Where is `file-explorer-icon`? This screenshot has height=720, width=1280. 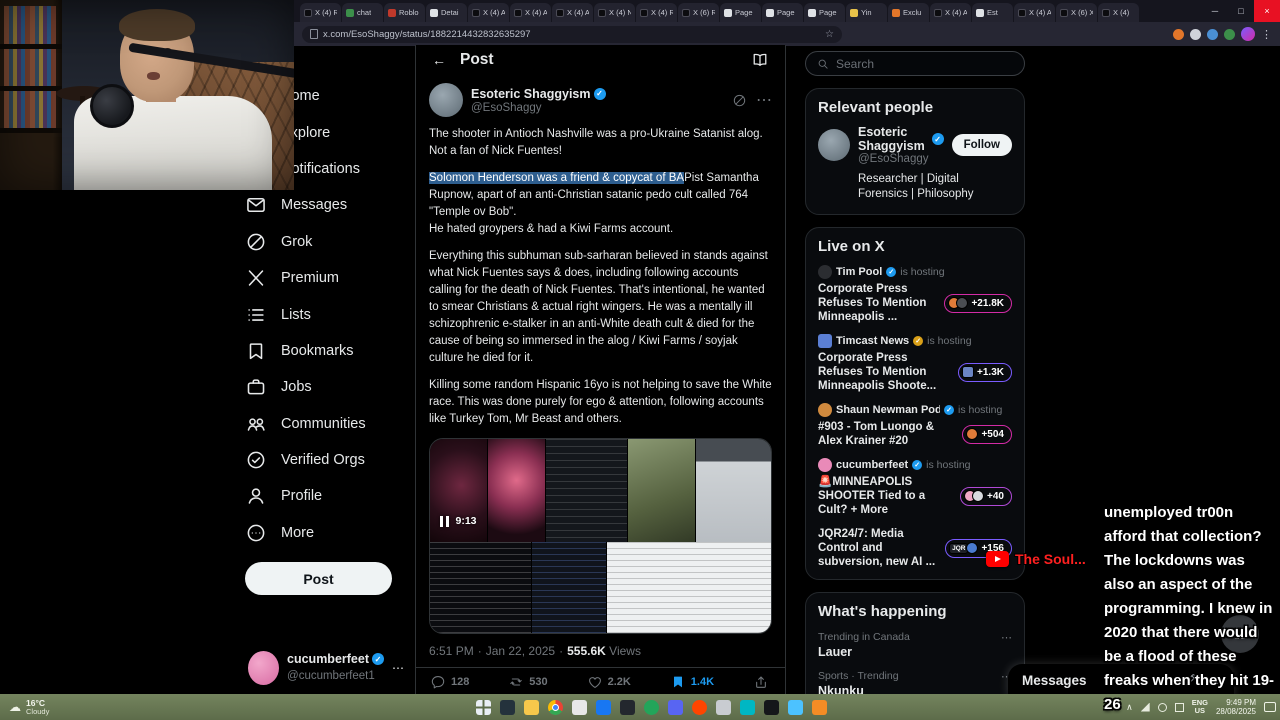
file-explorer-icon is located at coordinates (531, 707).